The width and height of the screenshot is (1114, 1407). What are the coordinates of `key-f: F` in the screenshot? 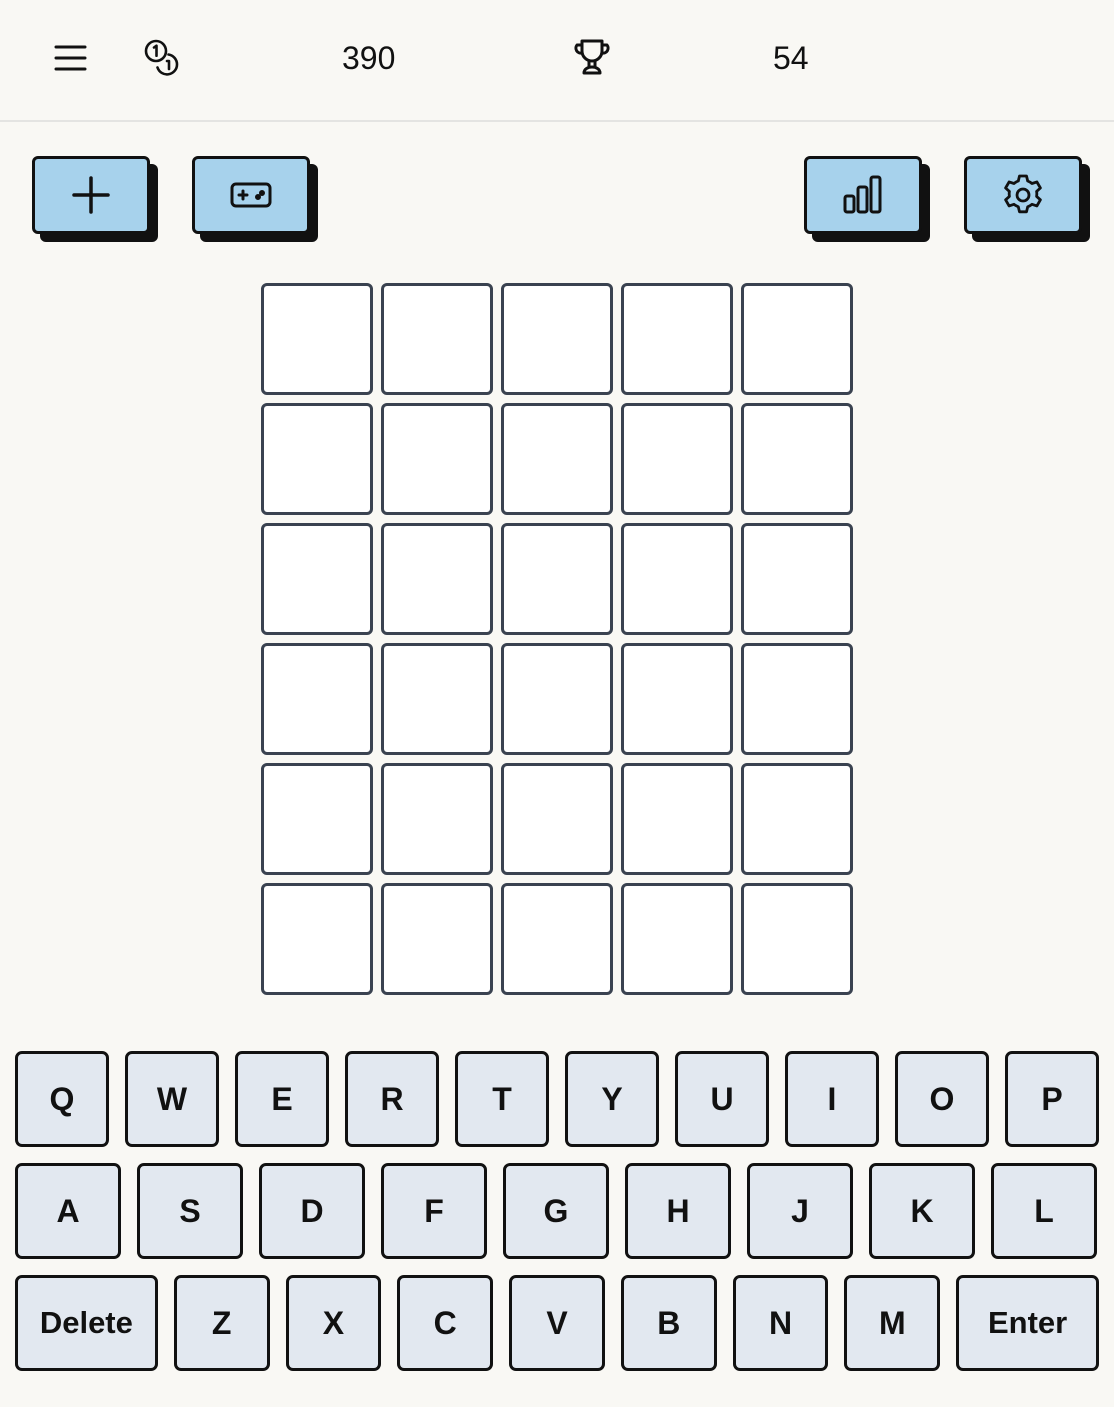 It's located at (434, 1211).